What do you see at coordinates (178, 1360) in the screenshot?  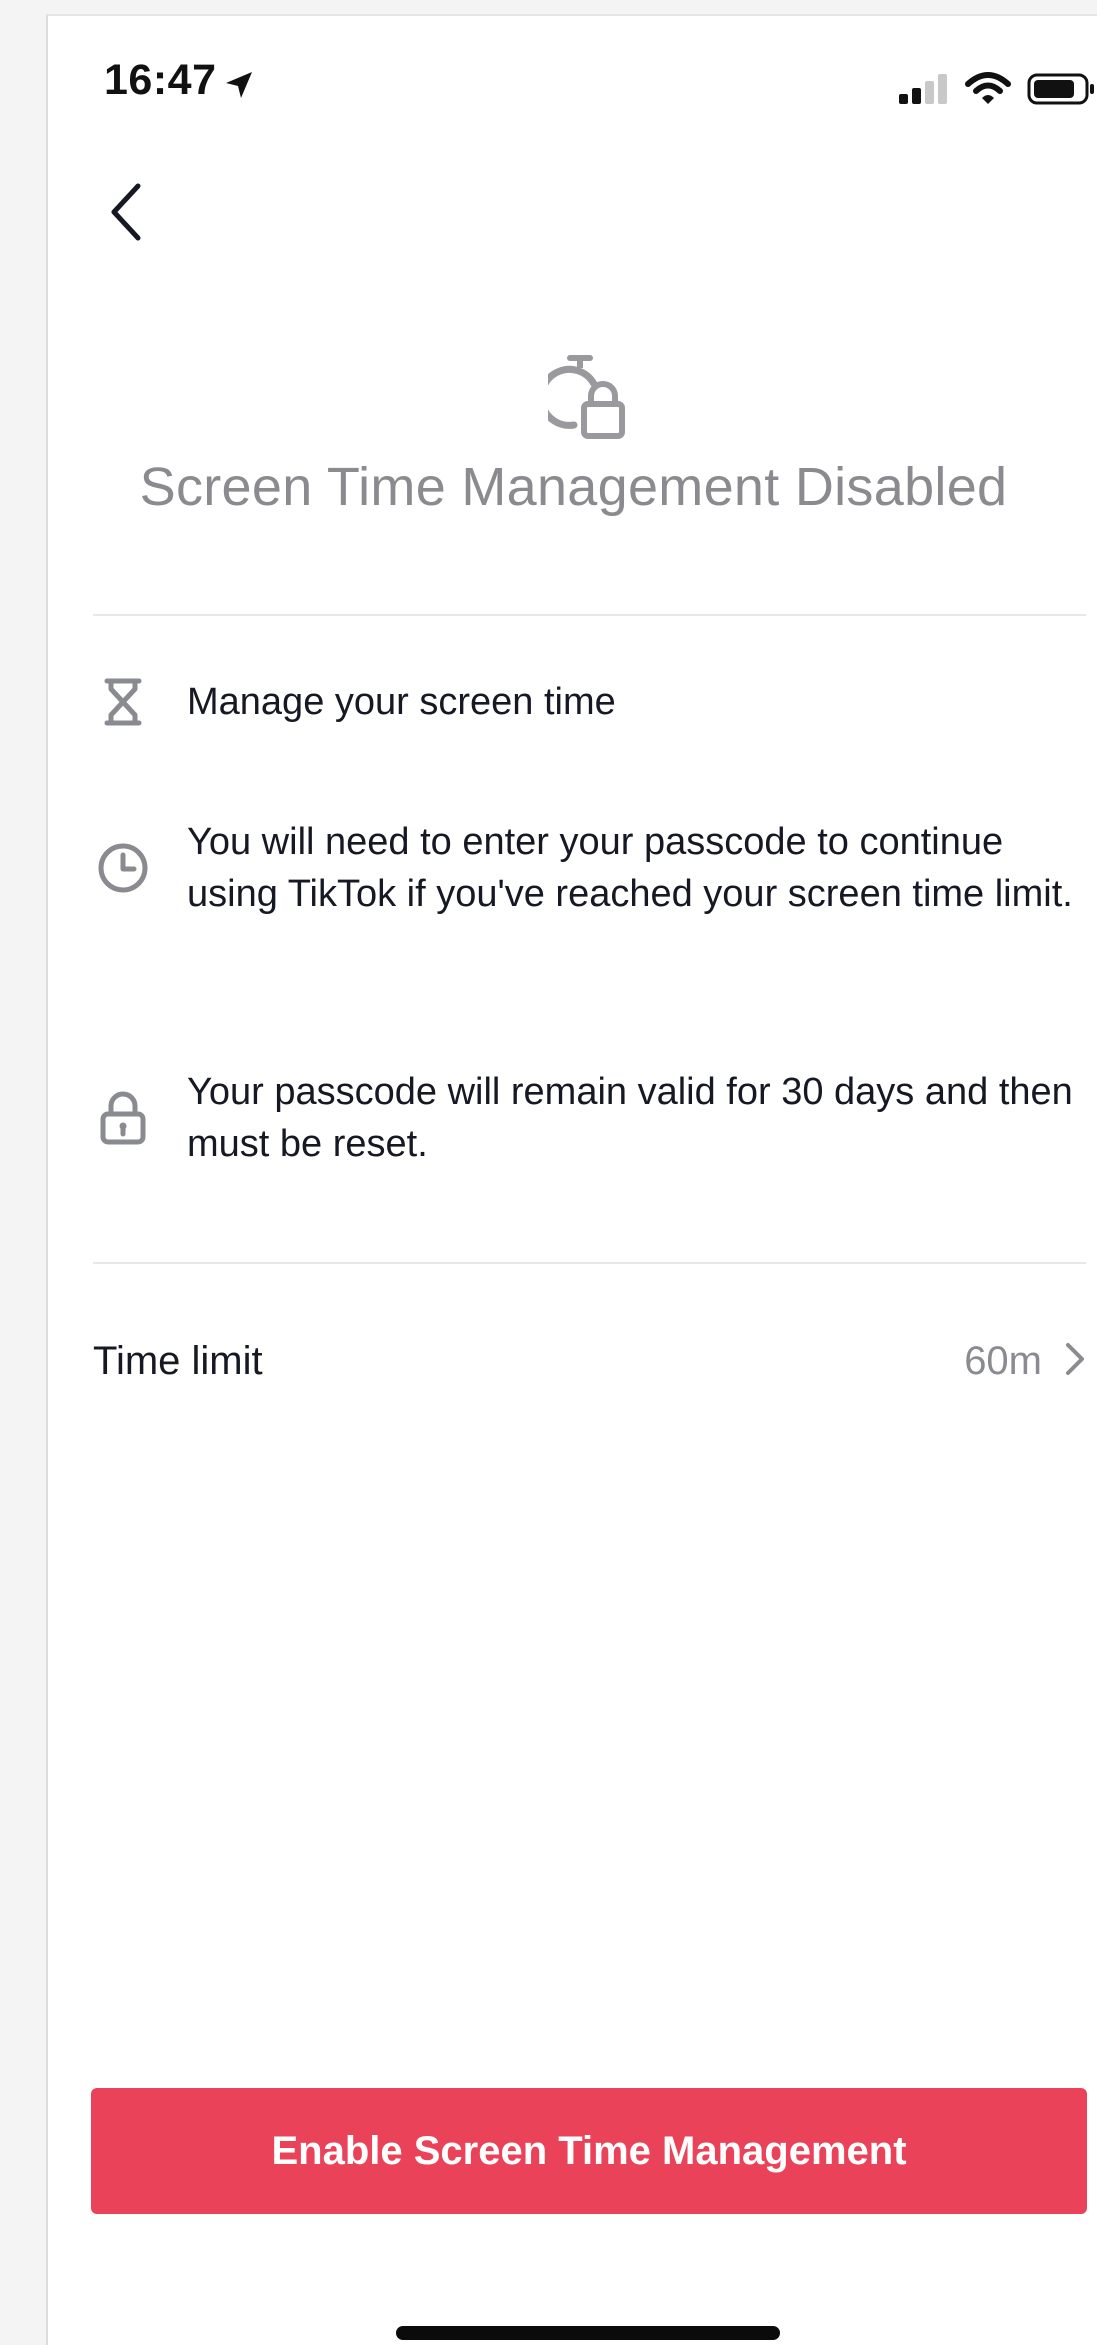 I see `time-limit-label: Time limit` at bounding box center [178, 1360].